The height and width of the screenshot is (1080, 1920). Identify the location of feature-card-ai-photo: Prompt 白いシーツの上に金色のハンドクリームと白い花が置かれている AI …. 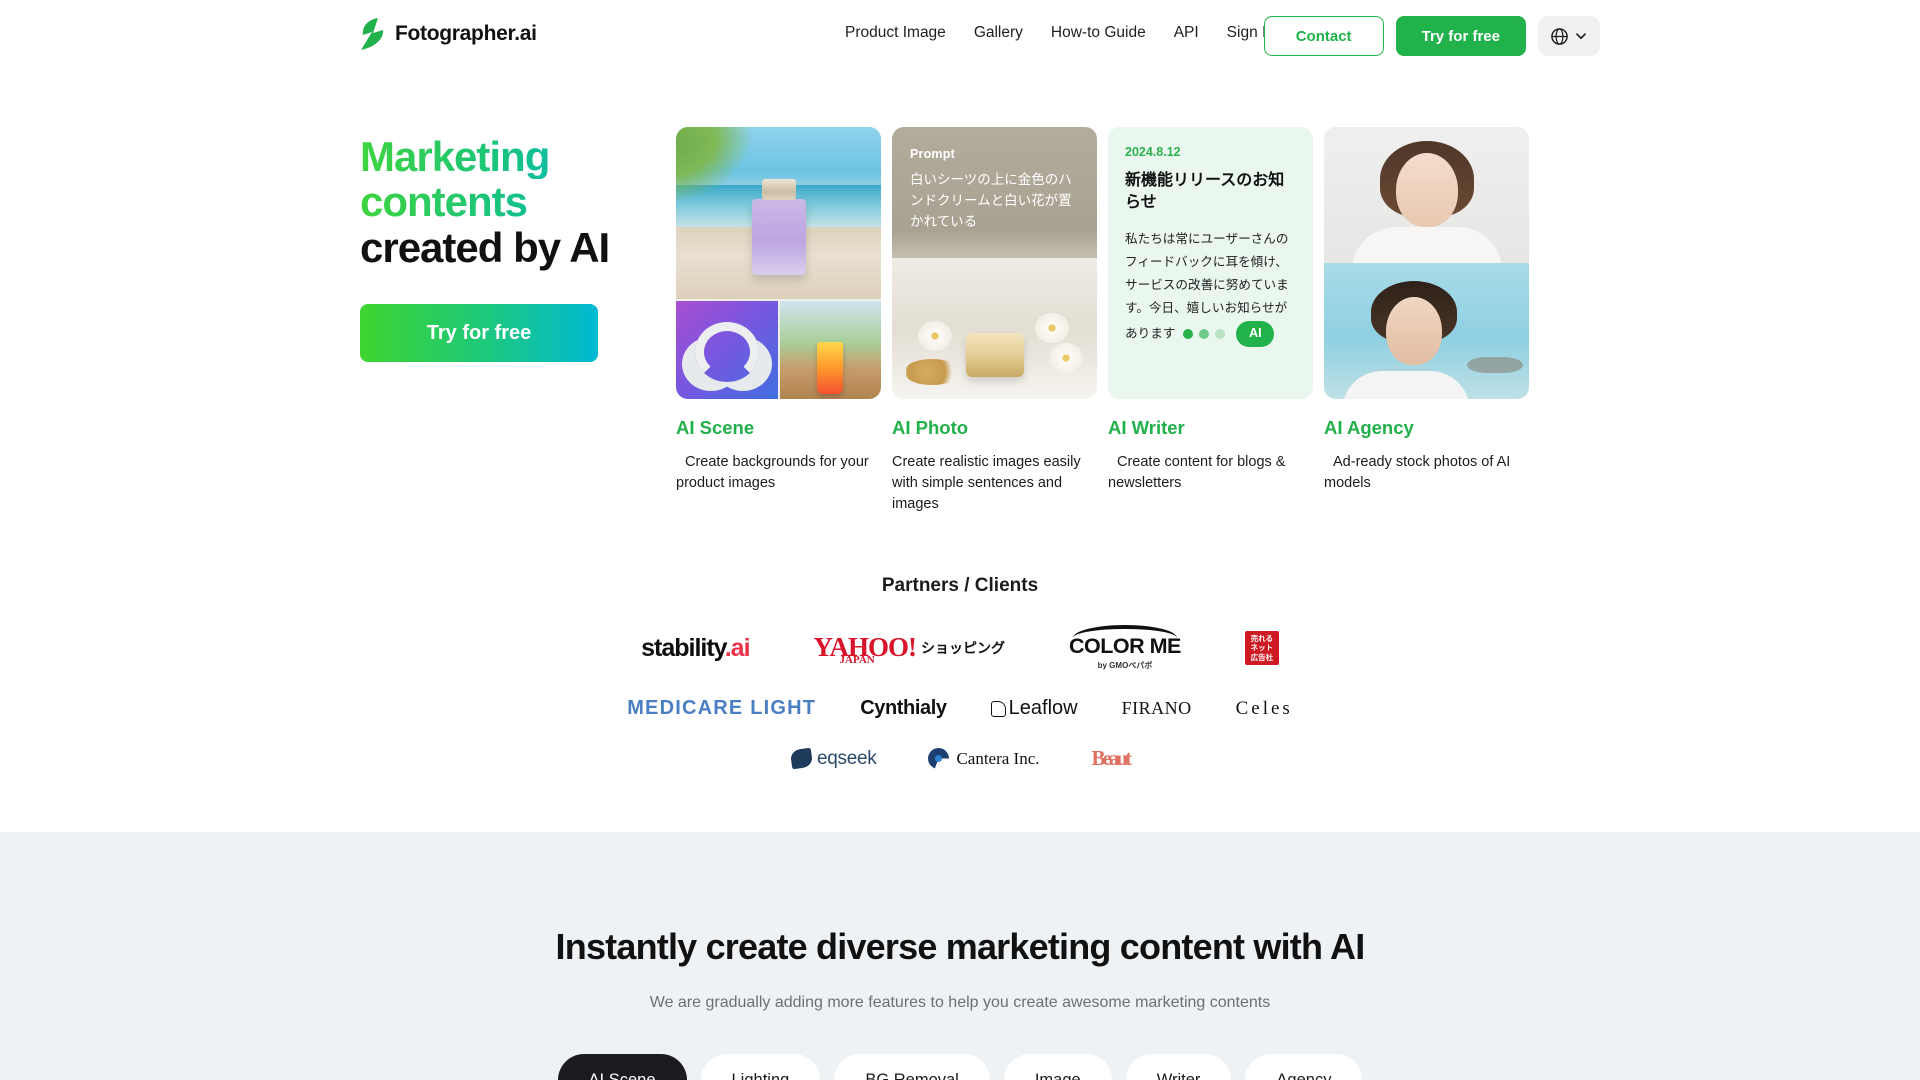
(994, 321).